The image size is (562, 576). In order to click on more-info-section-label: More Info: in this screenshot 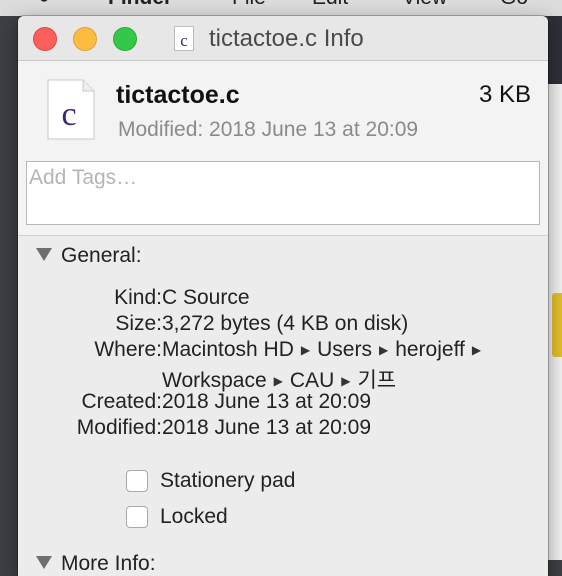, I will do `click(108, 563)`.